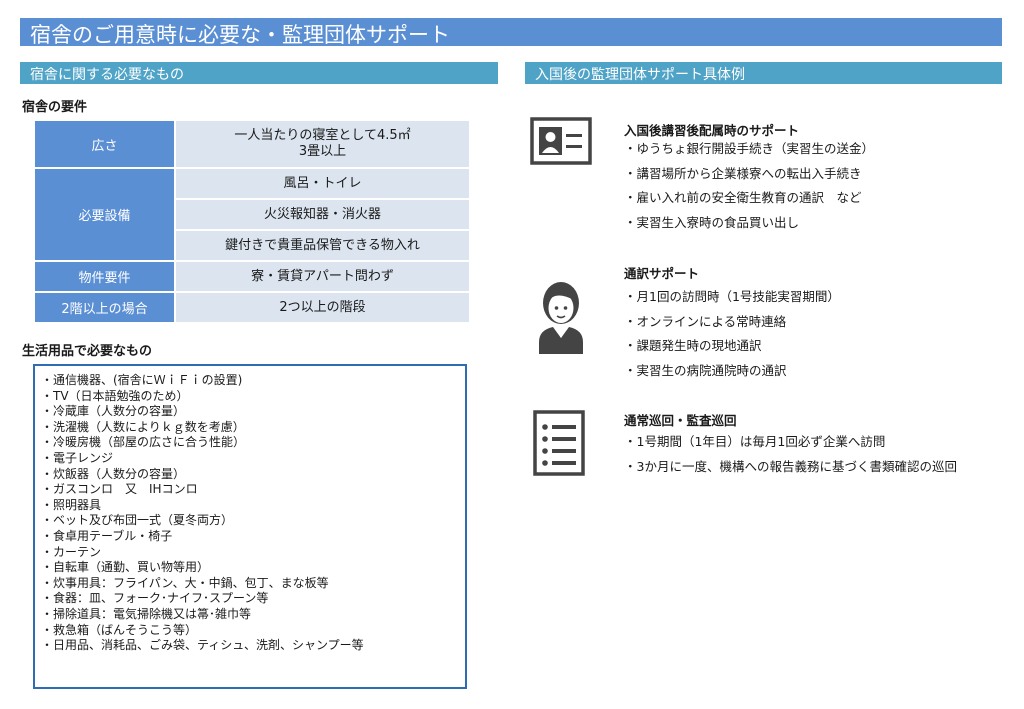  What do you see at coordinates (113, 411) in the screenshot?
I see `list-item: ・冷蔵庫（人数分の容量）` at bounding box center [113, 411].